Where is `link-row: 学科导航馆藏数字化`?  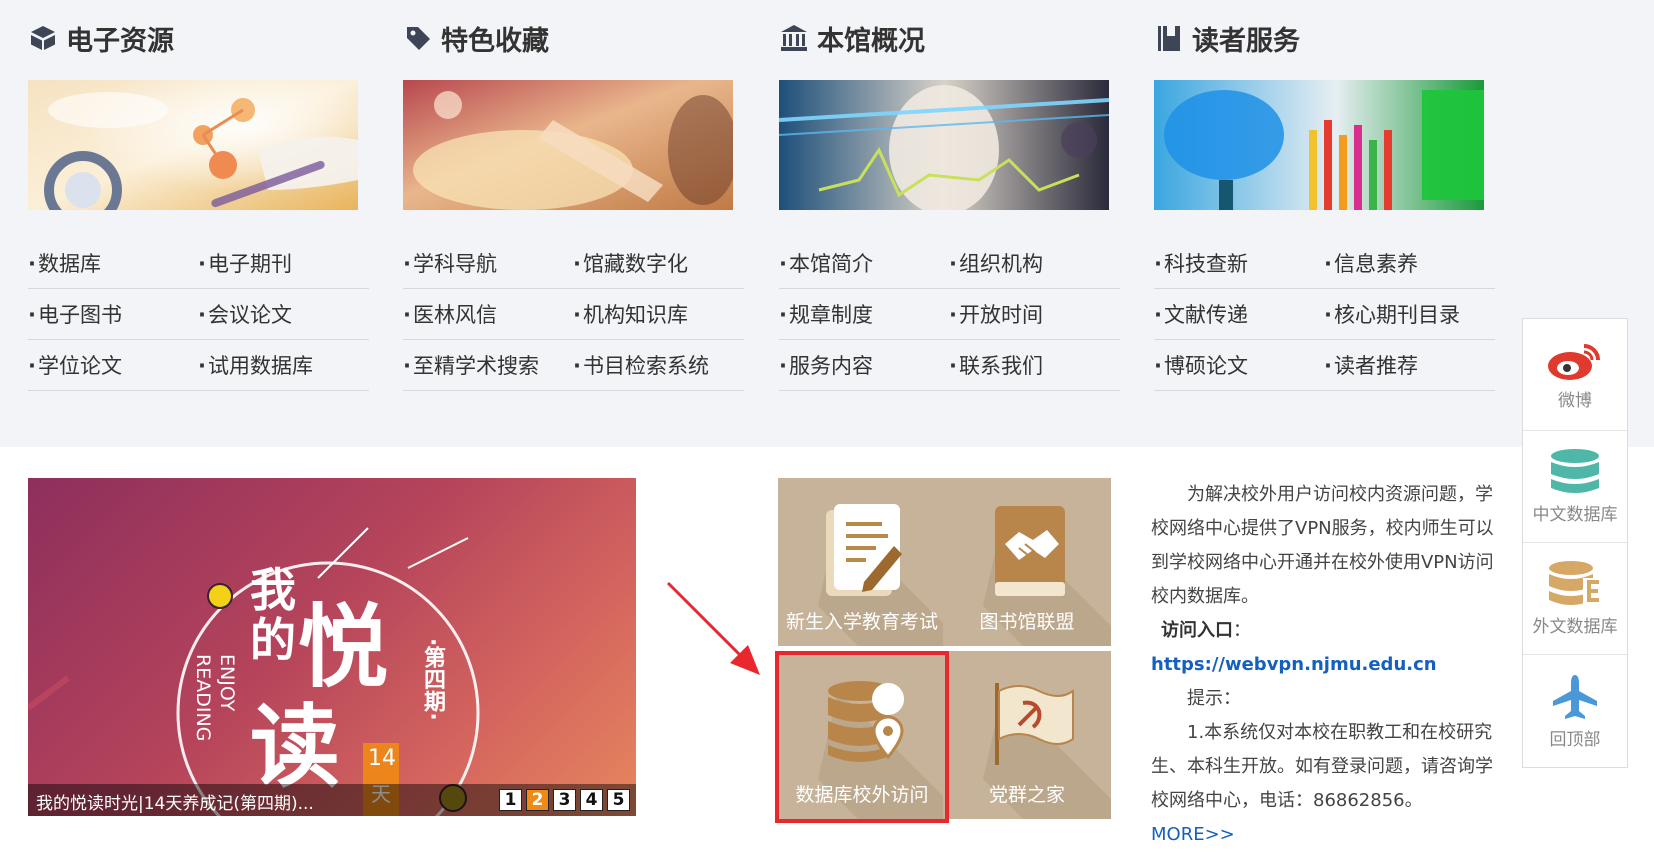 link-row: 学科导航馆藏数字化 is located at coordinates (573, 263).